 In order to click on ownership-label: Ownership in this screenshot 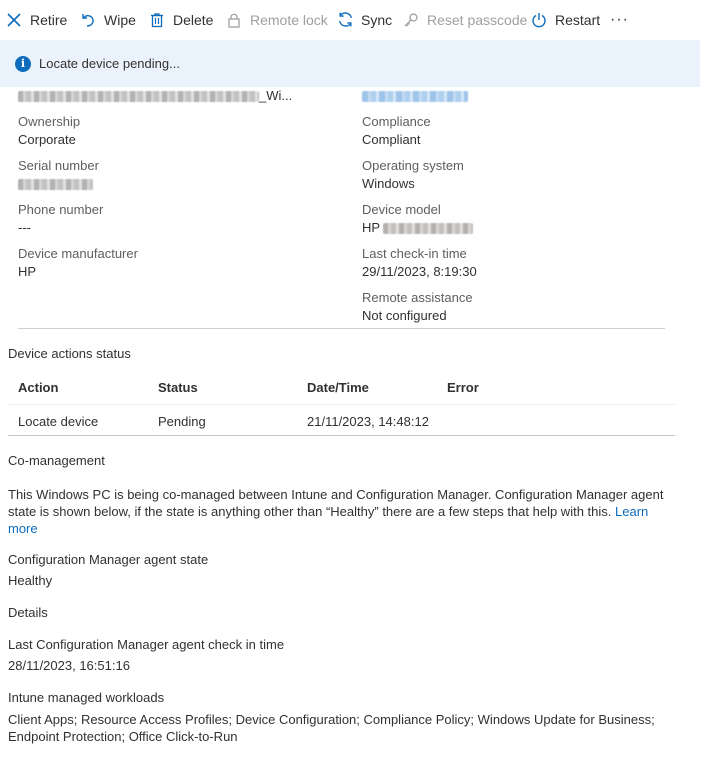, I will do `click(49, 121)`.